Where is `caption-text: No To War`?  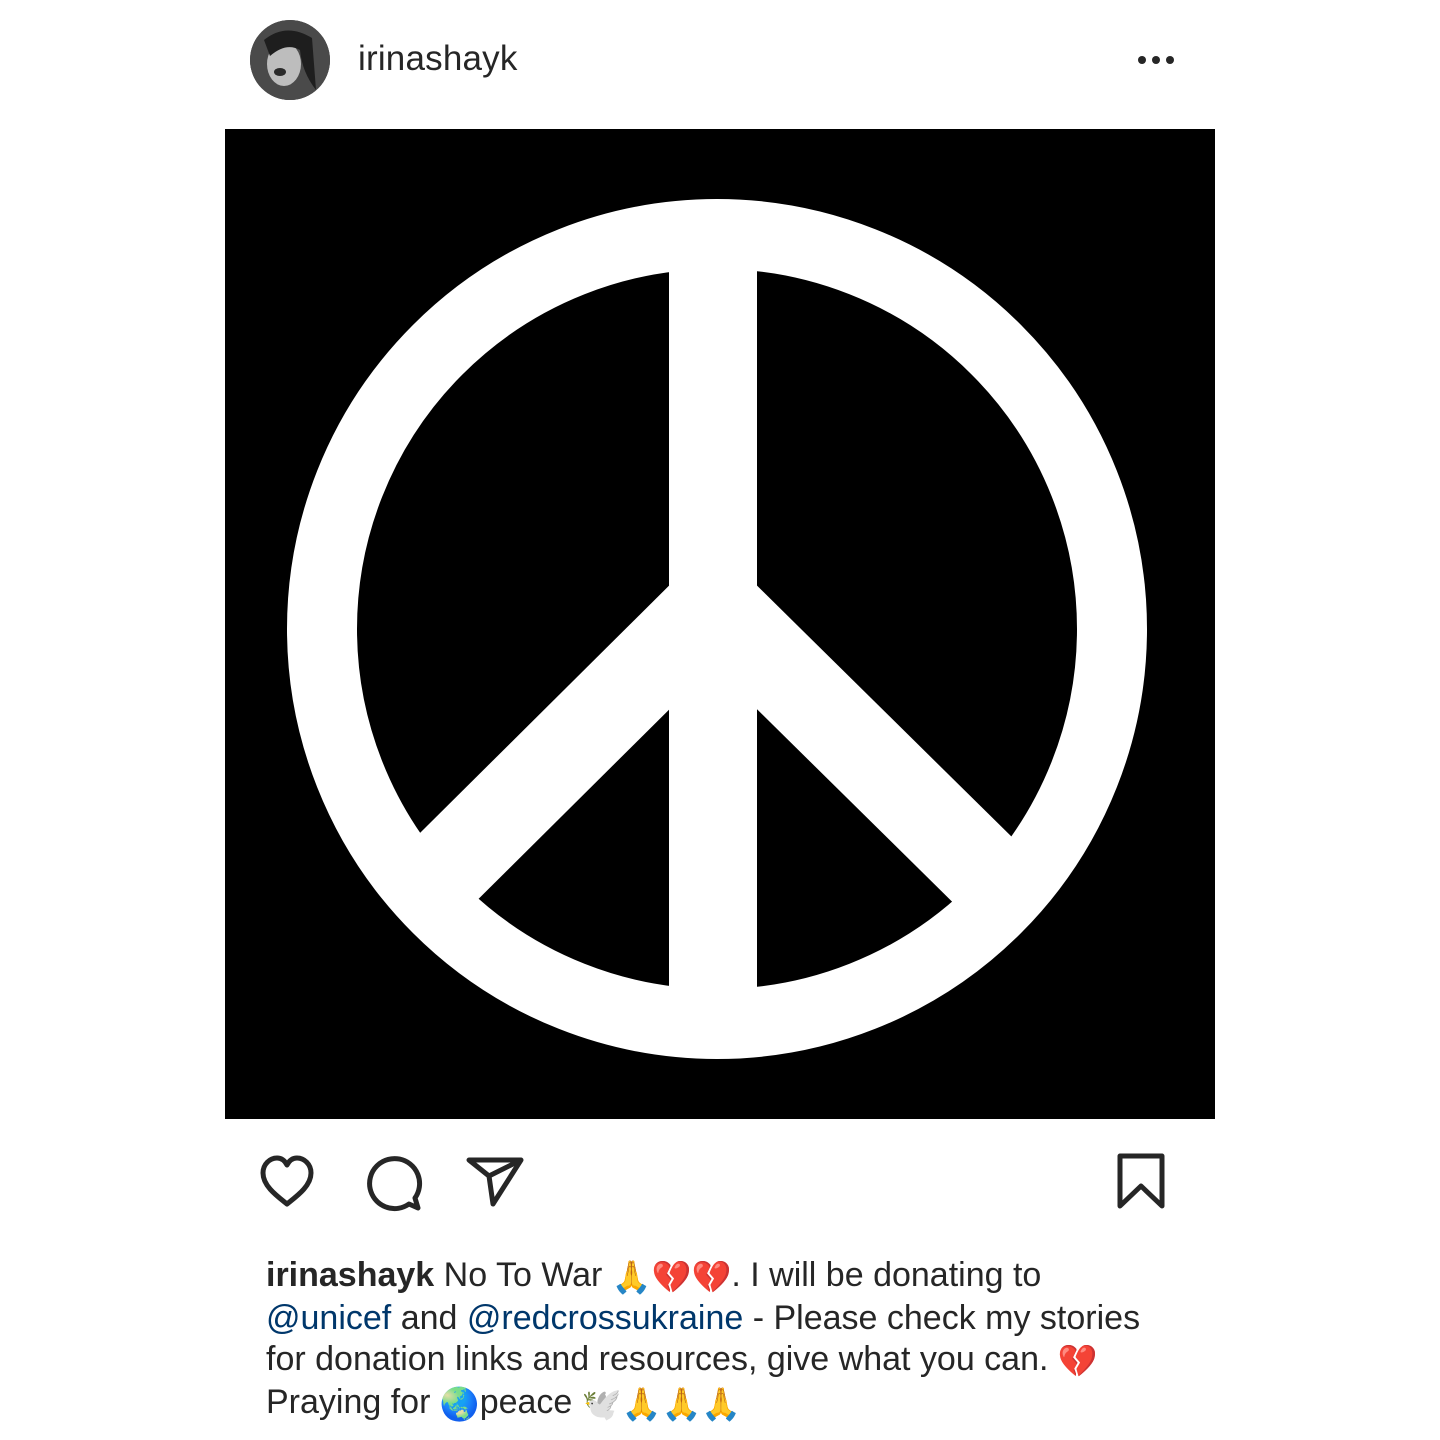 caption-text: No To War is located at coordinates (523, 1275).